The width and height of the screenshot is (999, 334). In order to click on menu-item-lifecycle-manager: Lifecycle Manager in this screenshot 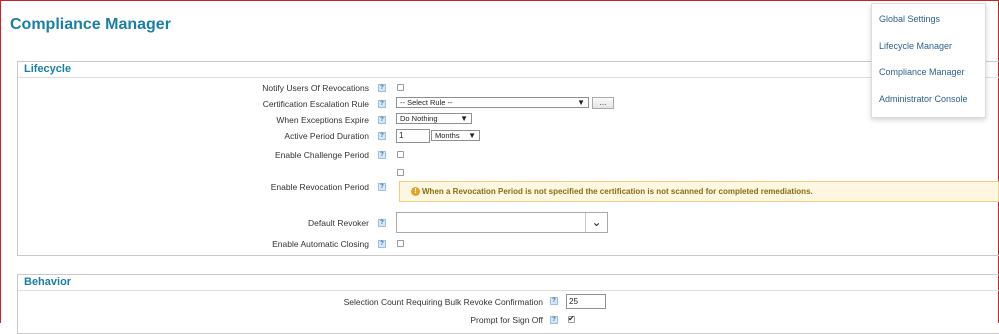, I will do `click(915, 46)`.